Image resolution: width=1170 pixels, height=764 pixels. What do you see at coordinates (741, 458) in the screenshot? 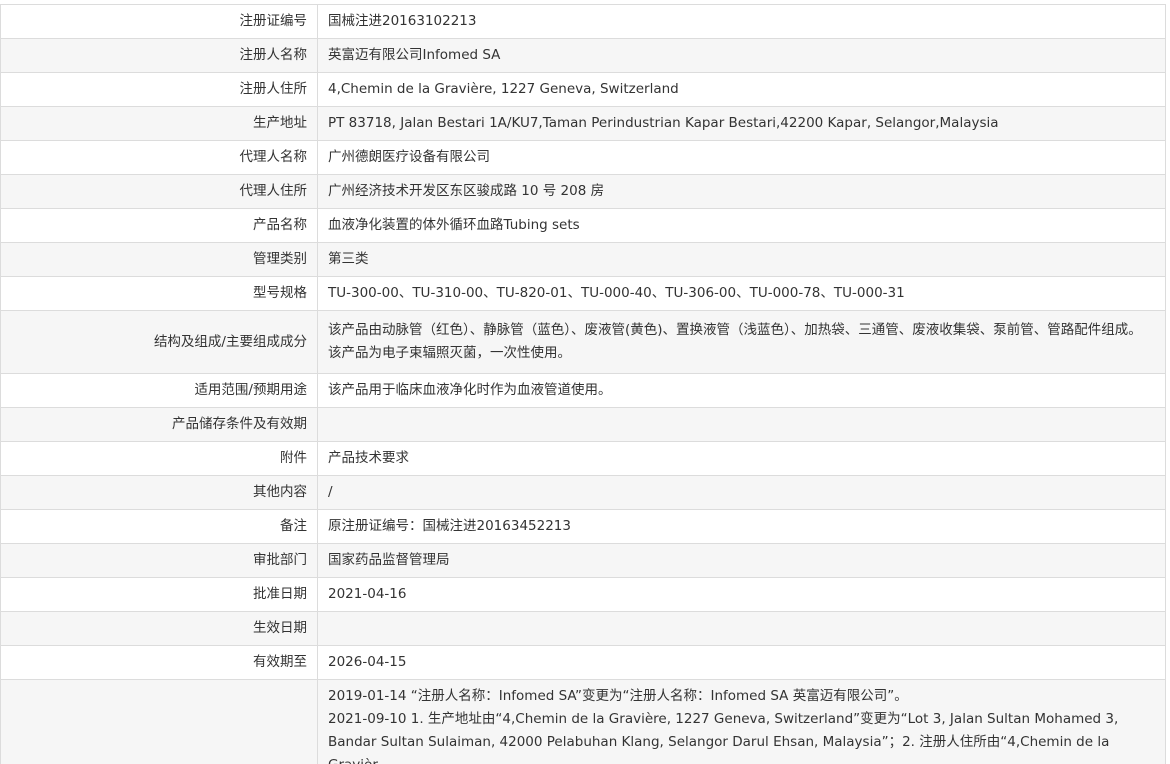
I see `row-value: 产品技术要求` at bounding box center [741, 458].